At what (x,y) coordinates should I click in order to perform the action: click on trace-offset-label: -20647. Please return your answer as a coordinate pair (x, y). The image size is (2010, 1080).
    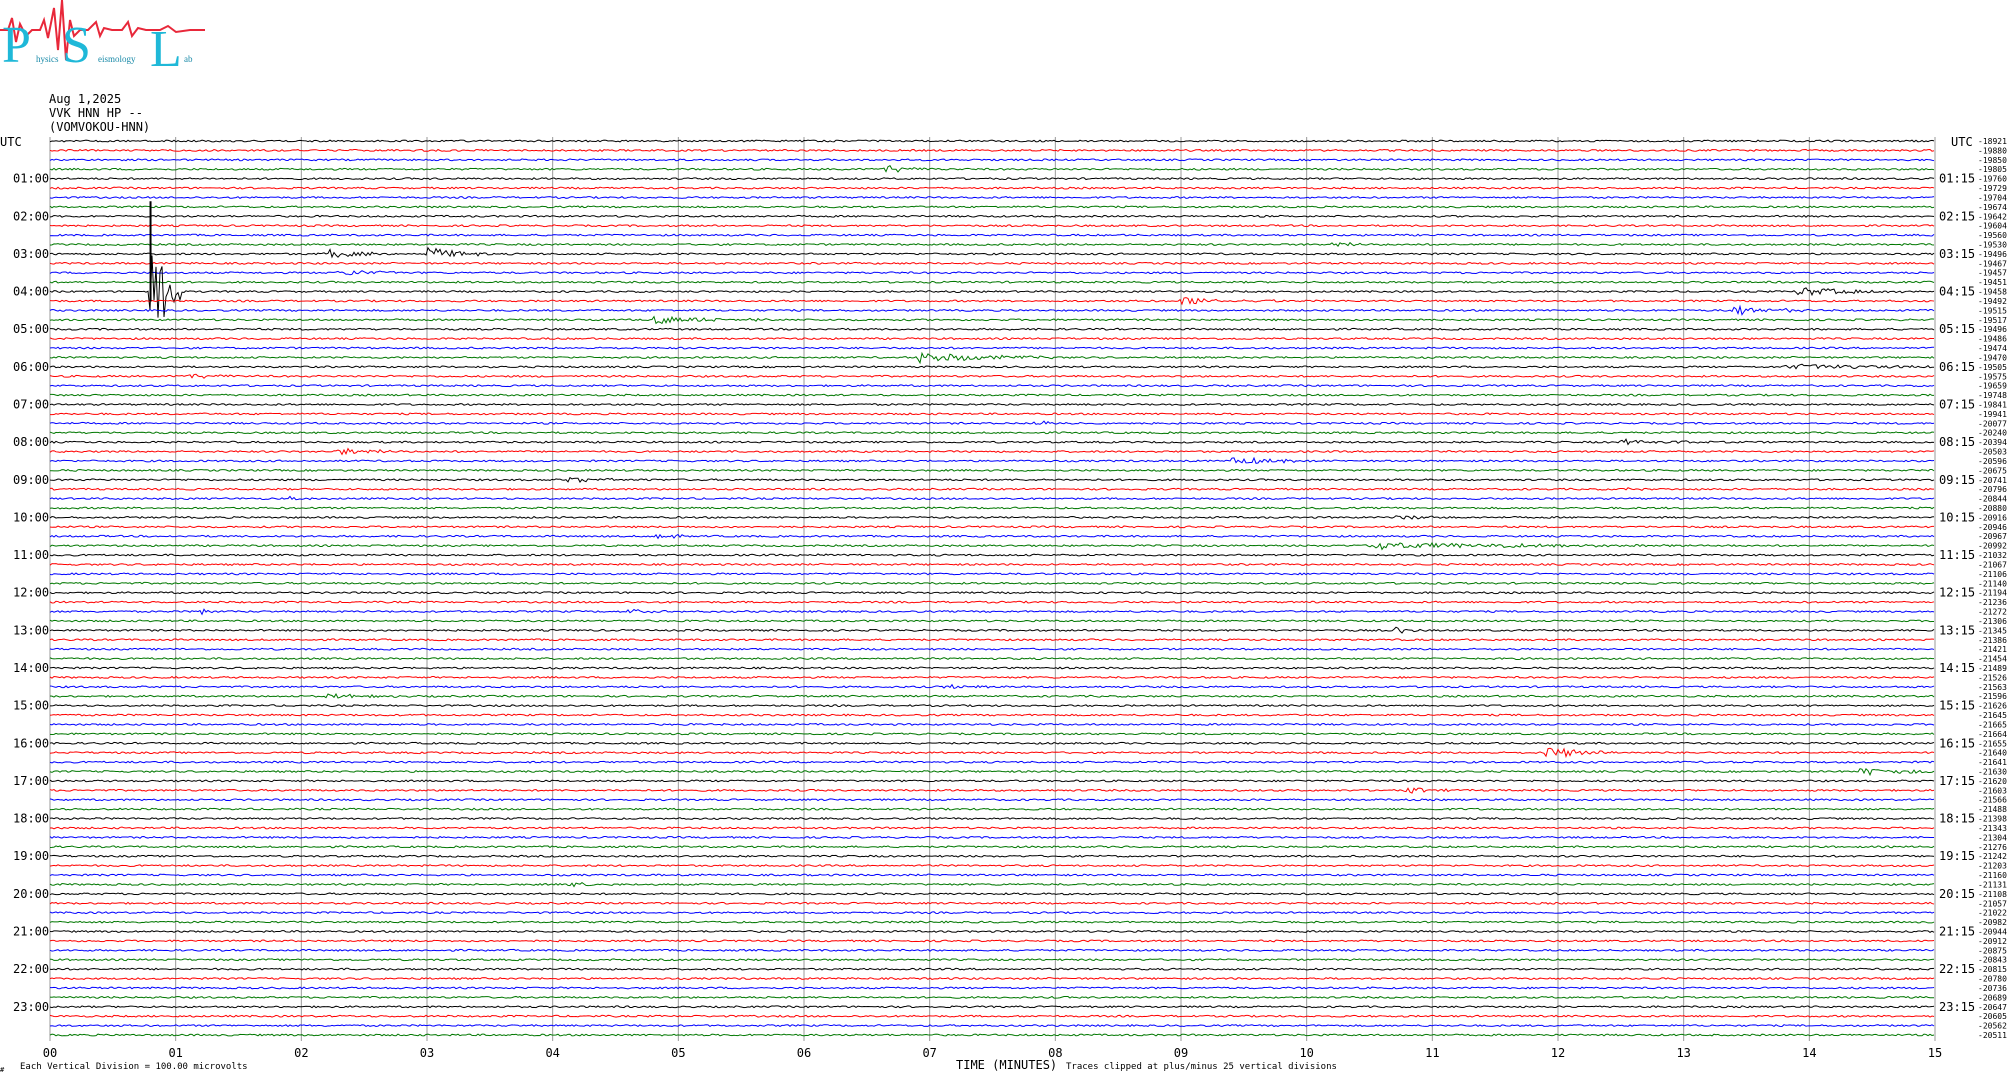
    Looking at the image, I should click on (1992, 1007).